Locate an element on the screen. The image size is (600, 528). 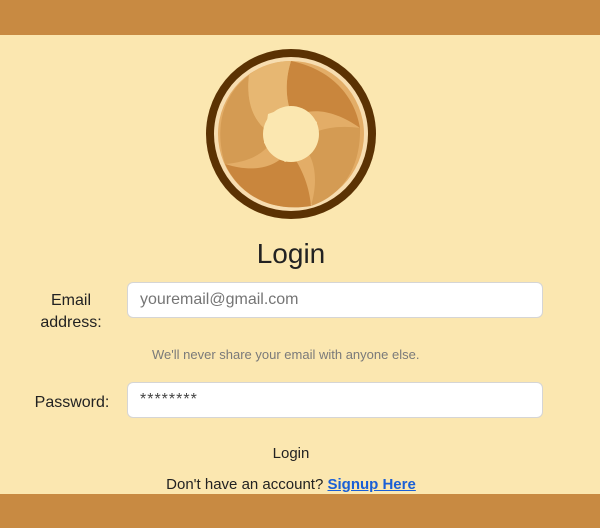
login-button: Login is located at coordinates (291, 453).